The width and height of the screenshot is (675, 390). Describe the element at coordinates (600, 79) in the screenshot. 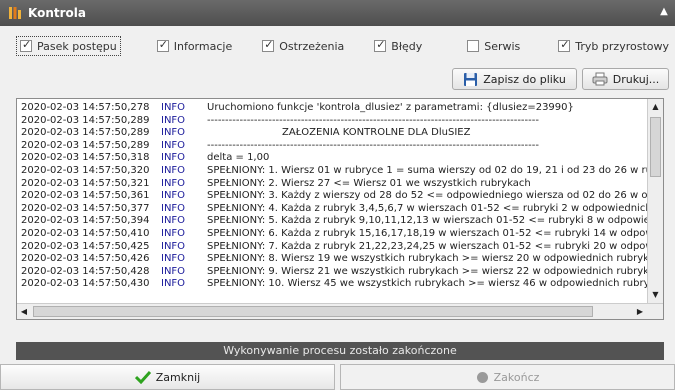

I see `printer-icon` at that location.